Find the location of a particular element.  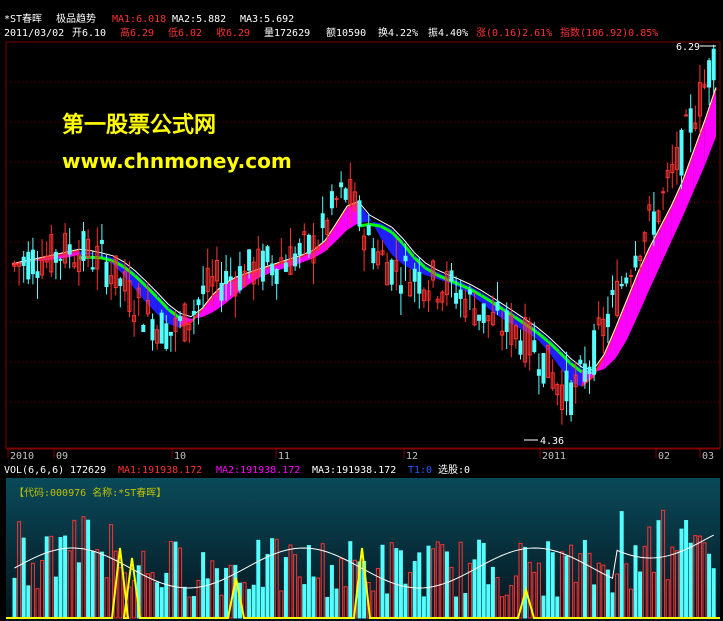

price-high-label: 6.29 is located at coordinates (688, 47).